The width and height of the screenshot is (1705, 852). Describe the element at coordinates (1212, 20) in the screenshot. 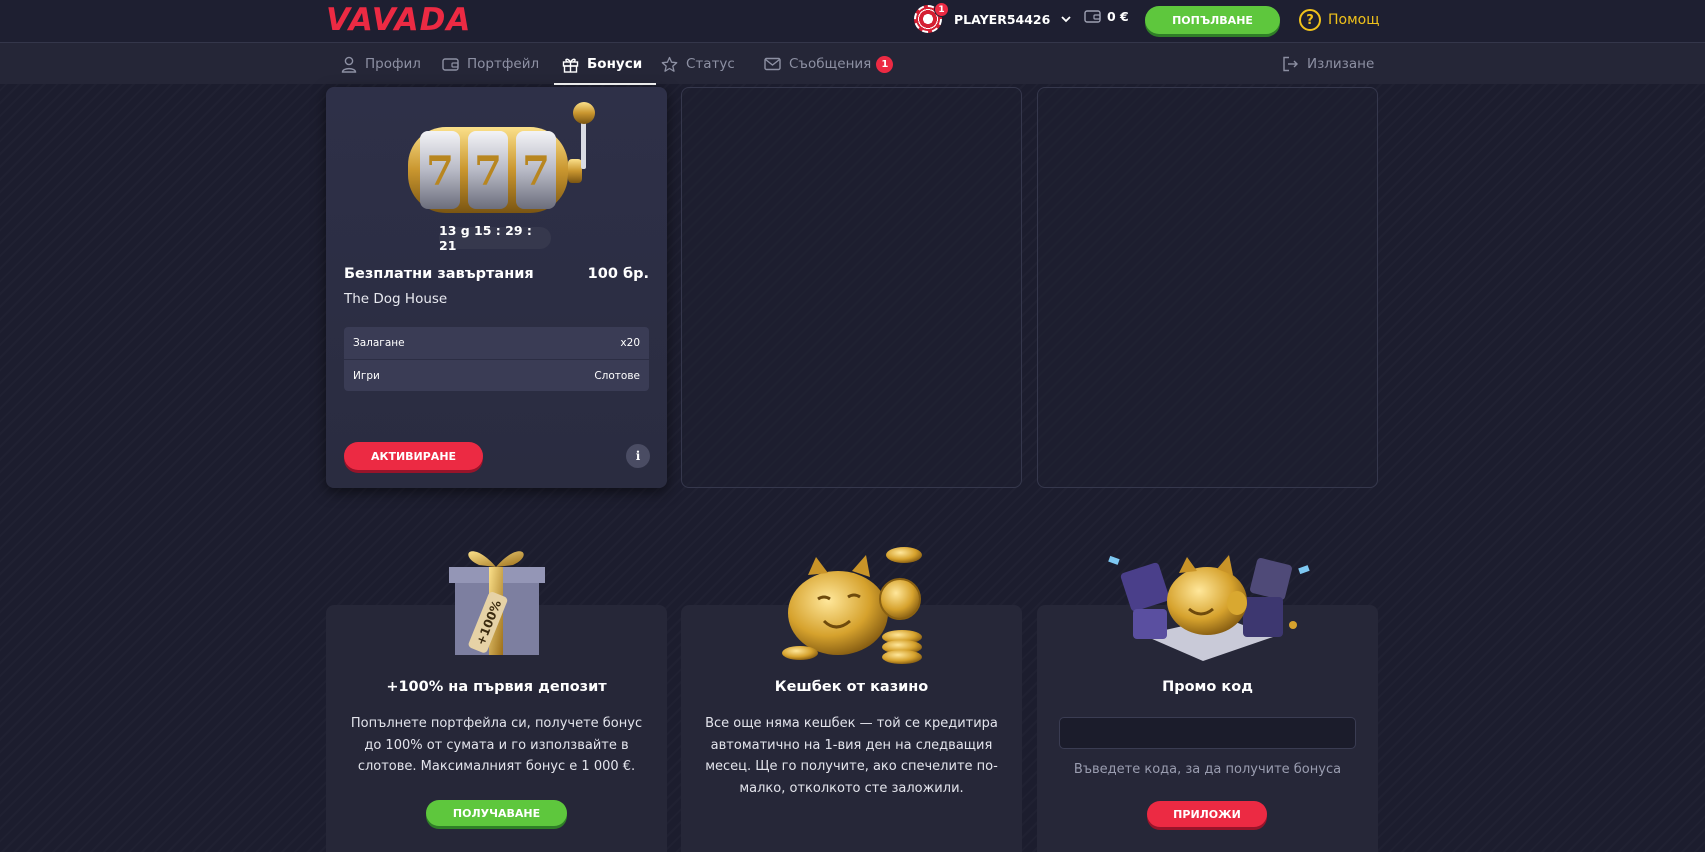

I see `deposit-button: ПОПЪЛВАНЕ` at that location.